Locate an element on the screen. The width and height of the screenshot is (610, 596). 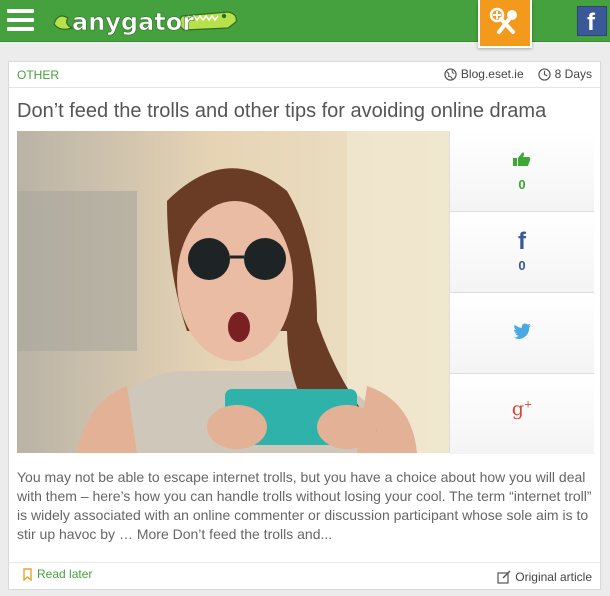
quick-action-button is located at coordinates (505, 24).